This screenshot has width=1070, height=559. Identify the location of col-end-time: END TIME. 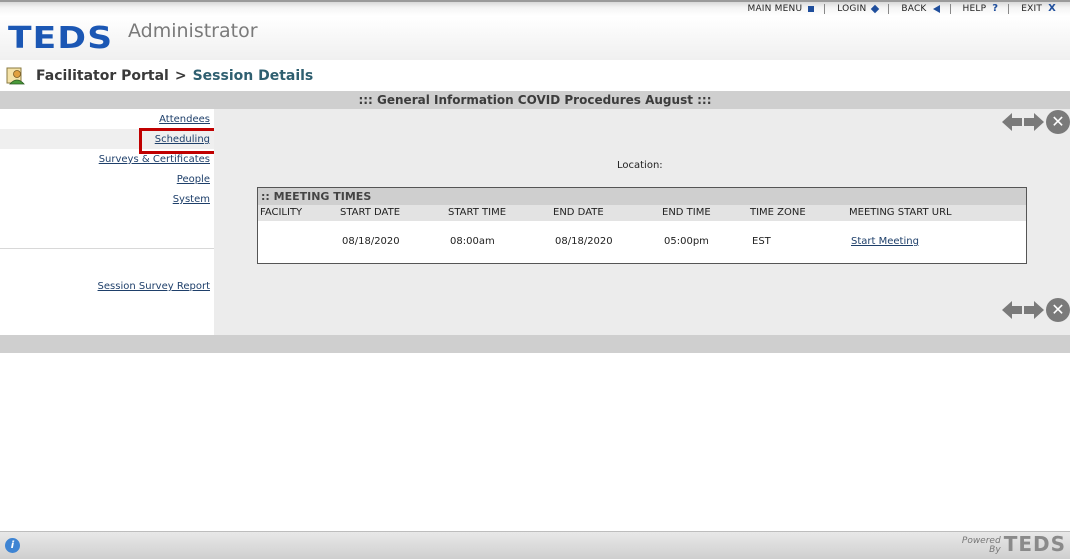
(686, 212).